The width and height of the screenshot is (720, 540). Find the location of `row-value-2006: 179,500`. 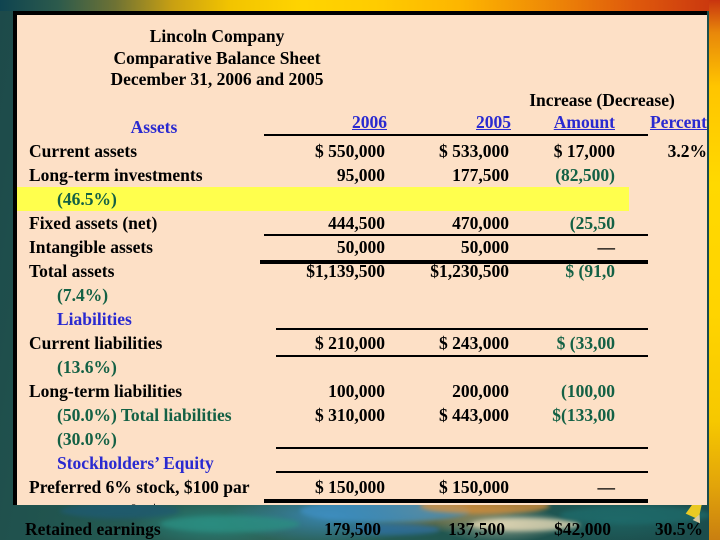

row-value-2006: 179,500 is located at coordinates (352, 529).